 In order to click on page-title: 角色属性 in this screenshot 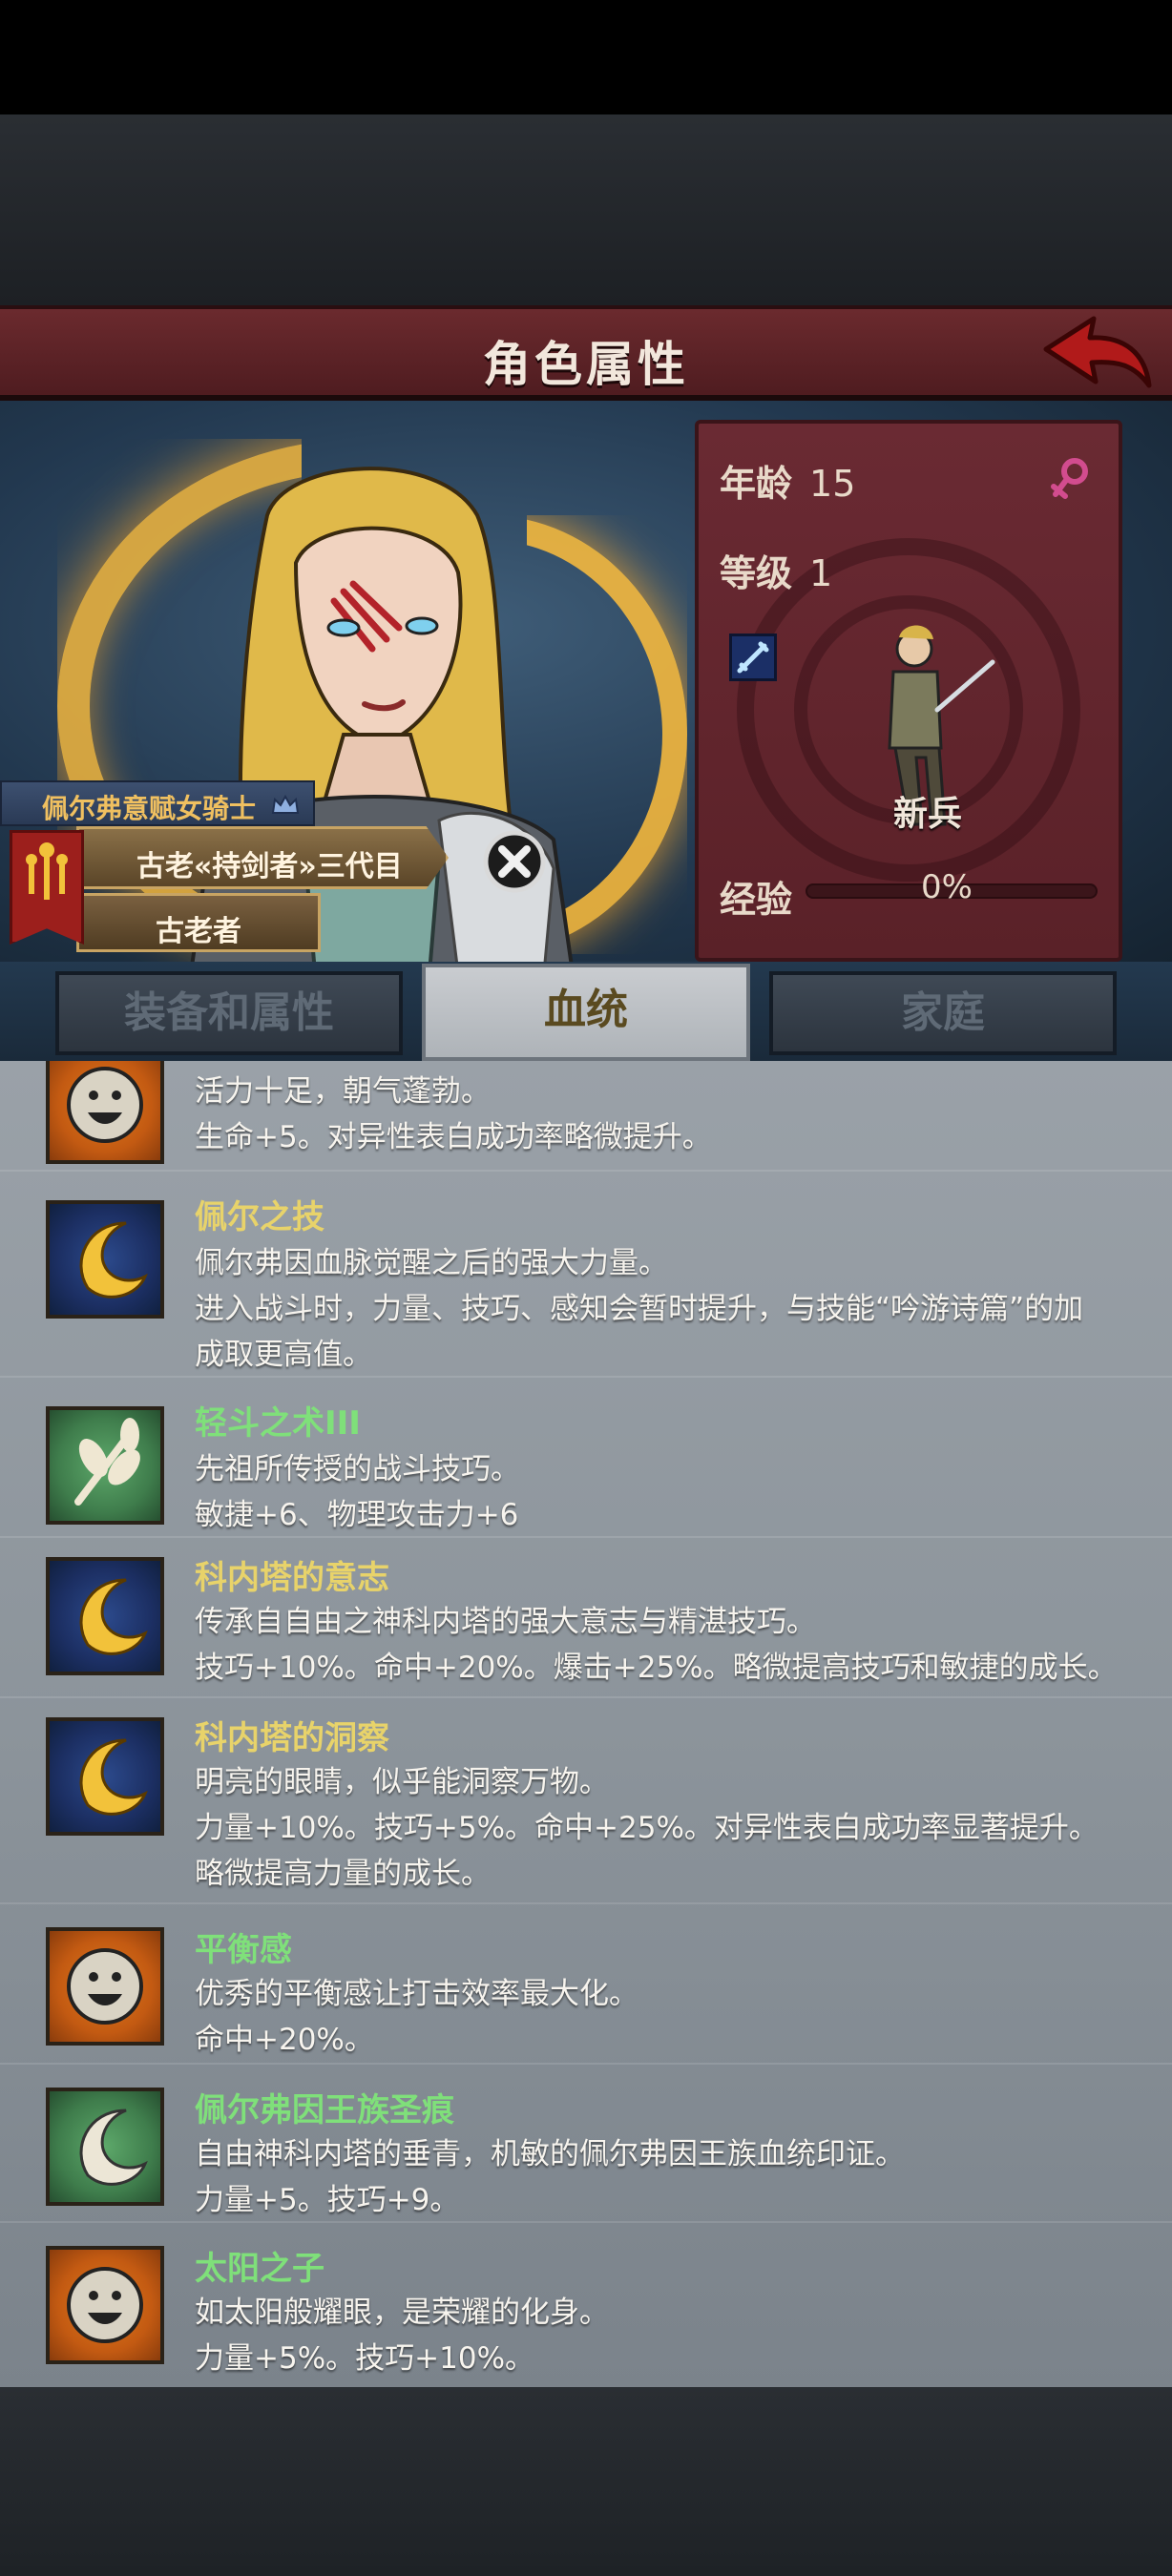, I will do `click(586, 364)`.